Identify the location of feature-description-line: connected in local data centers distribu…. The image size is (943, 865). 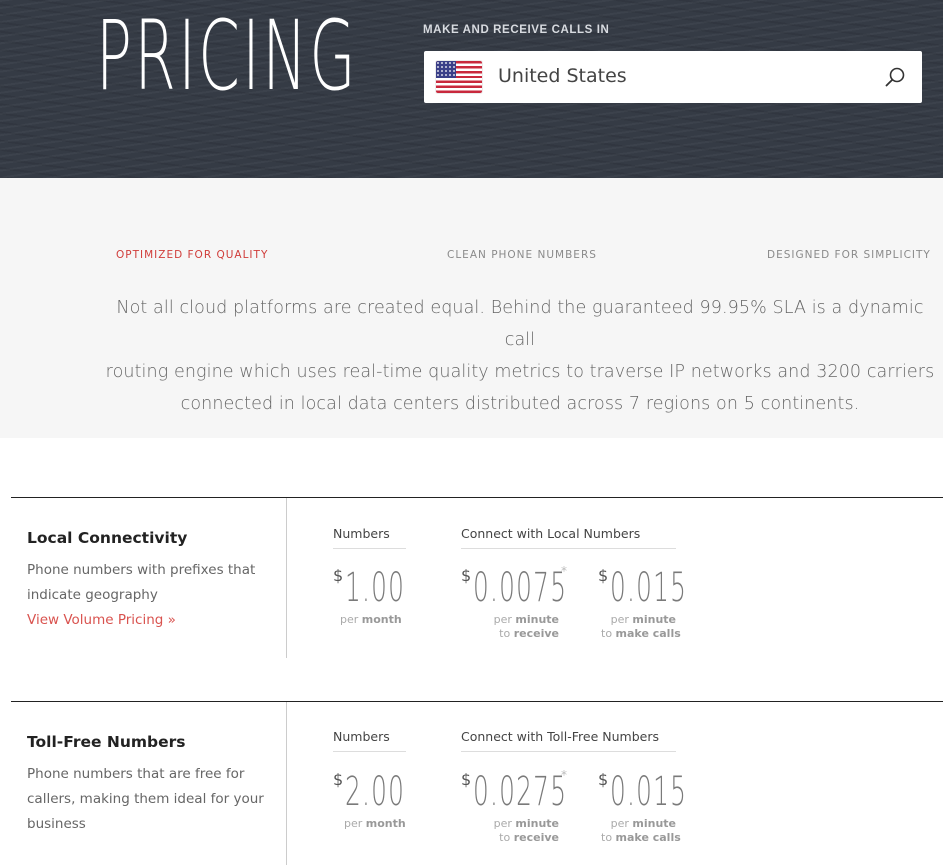
(520, 404).